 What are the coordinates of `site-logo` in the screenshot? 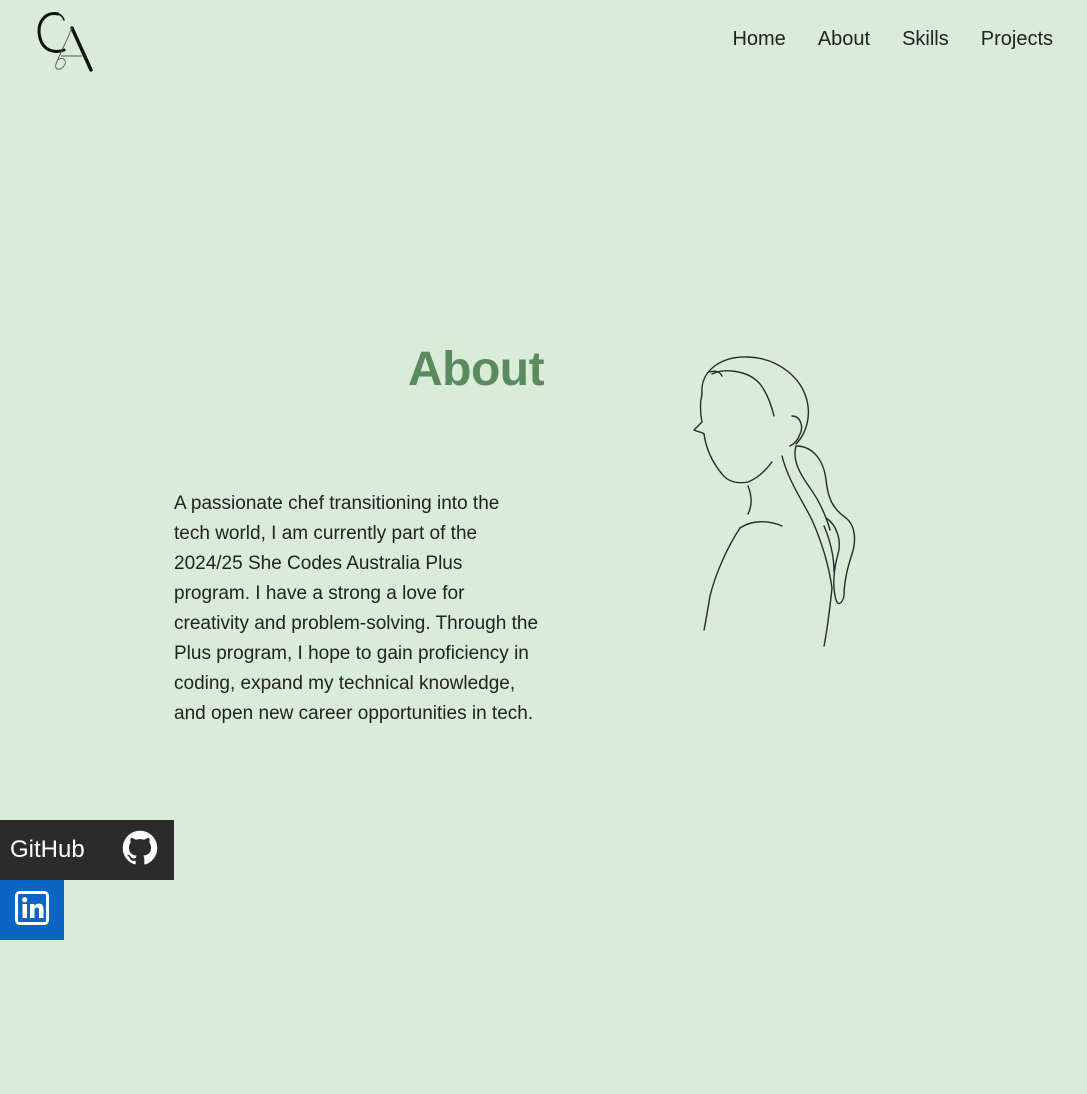 It's located at (66, 41).